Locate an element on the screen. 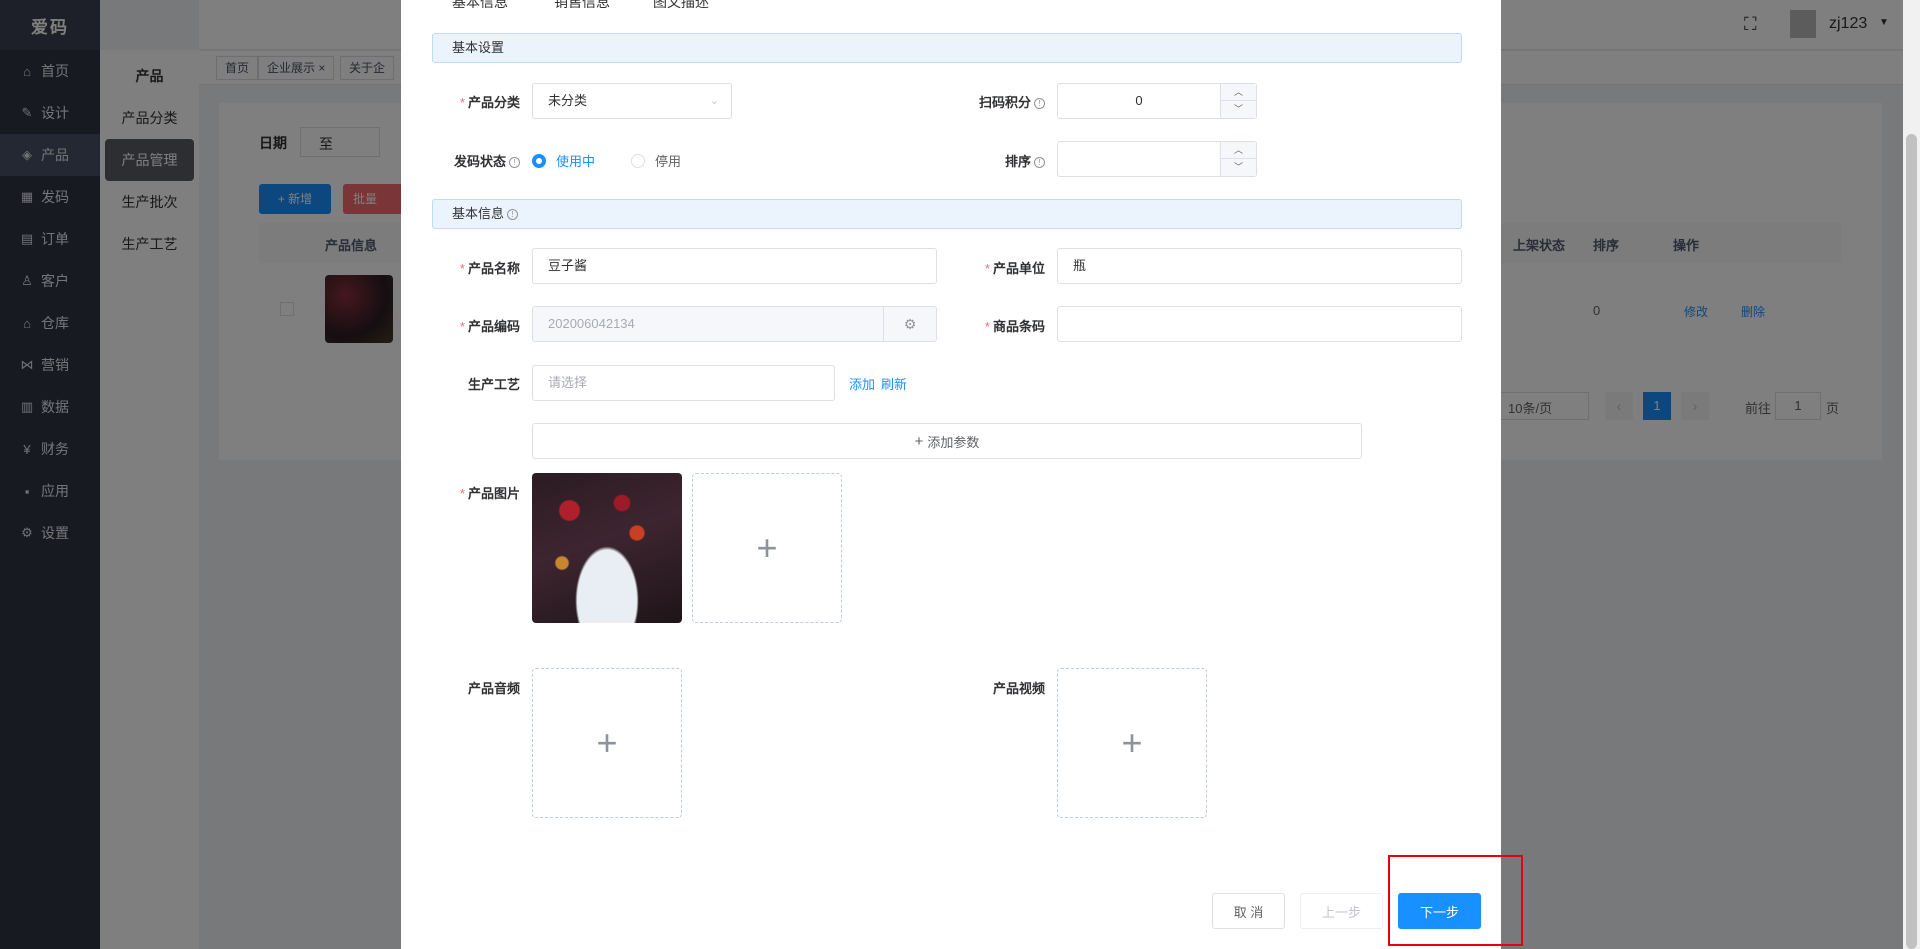 The width and height of the screenshot is (1920, 949). audio-upload-box: + is located at coordinates (607, 743).